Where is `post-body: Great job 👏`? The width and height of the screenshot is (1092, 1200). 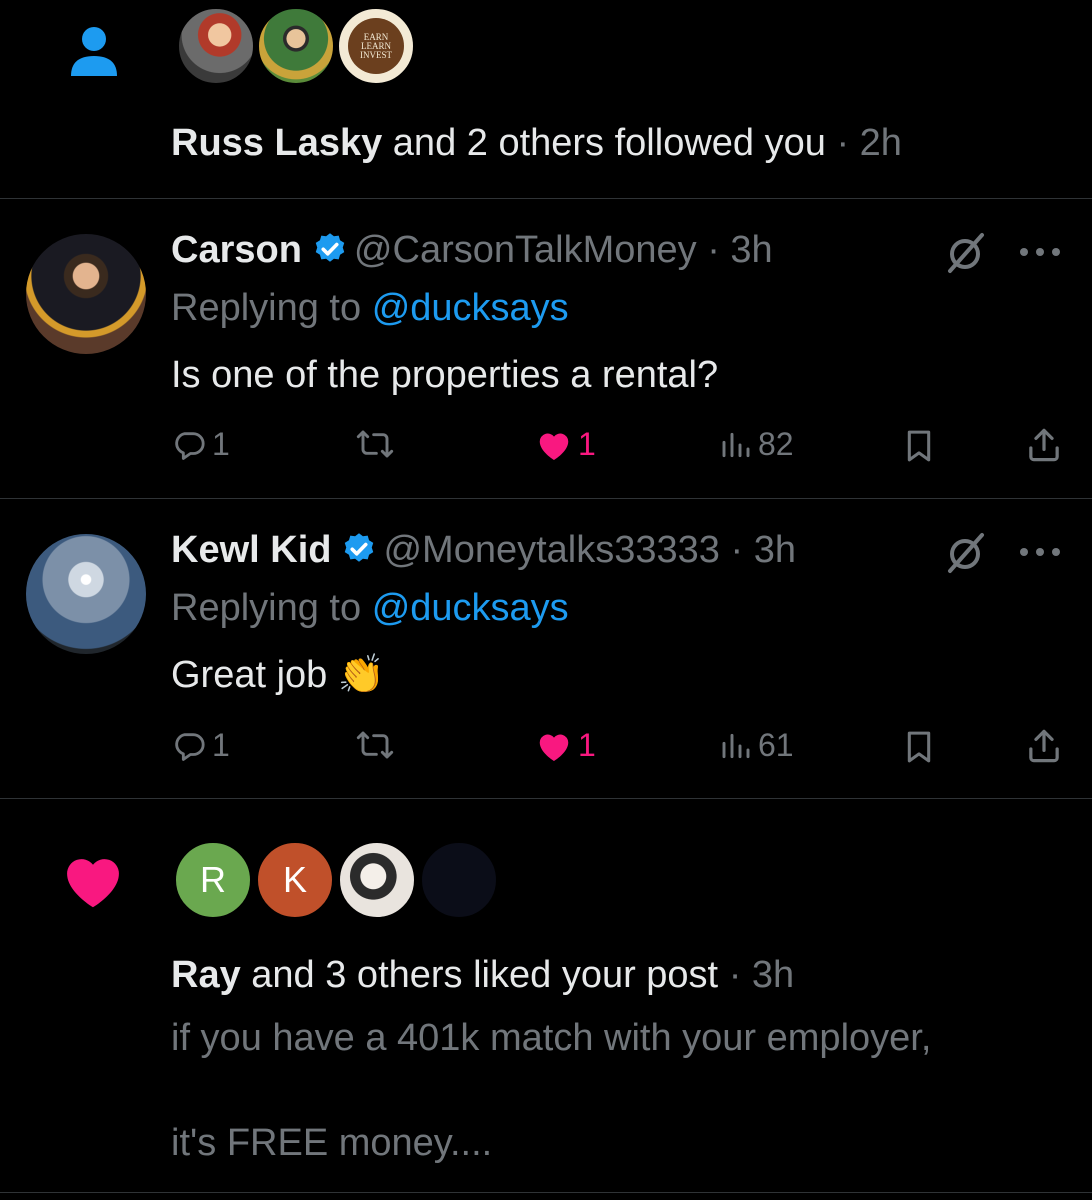
post-body: Great job 👏 is located at coordinates (278, 675).